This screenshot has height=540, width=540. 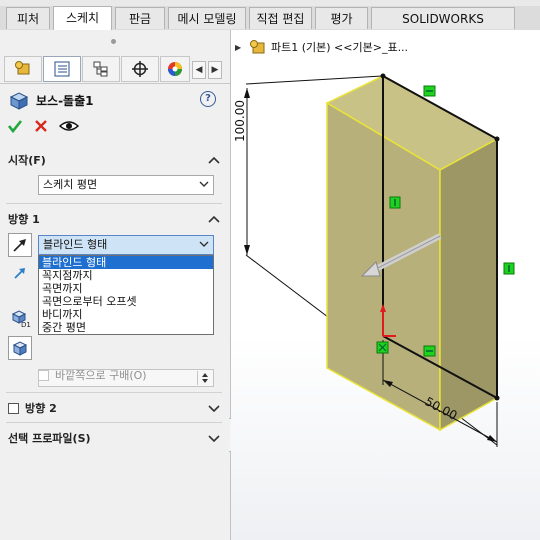 What do you see at coordinates (240, 121) in the screenshot?
I see `height-dimension-text: 100.00` at bounding box center [240, 121].